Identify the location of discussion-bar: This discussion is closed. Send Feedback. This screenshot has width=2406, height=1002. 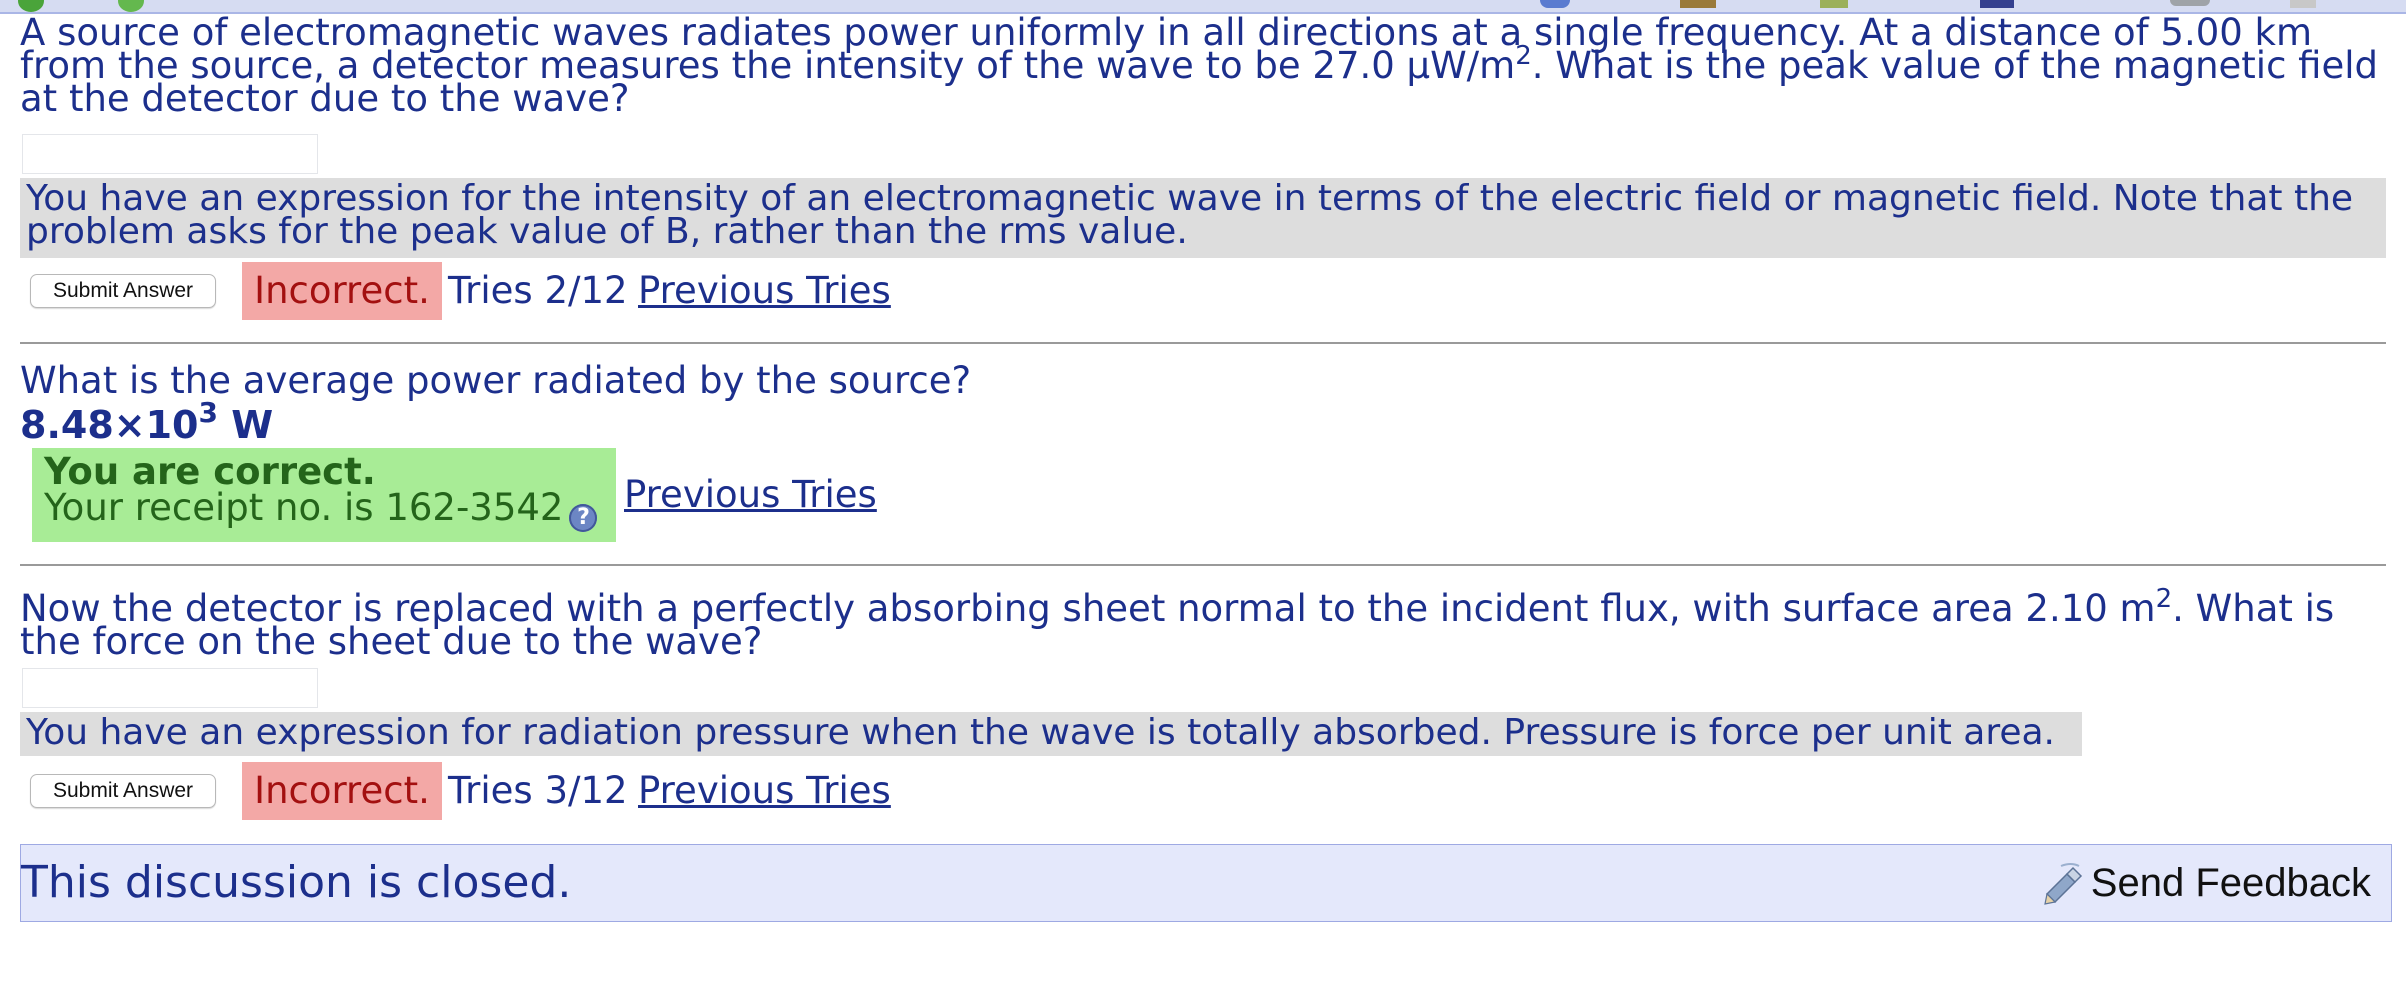
(1206, 883).